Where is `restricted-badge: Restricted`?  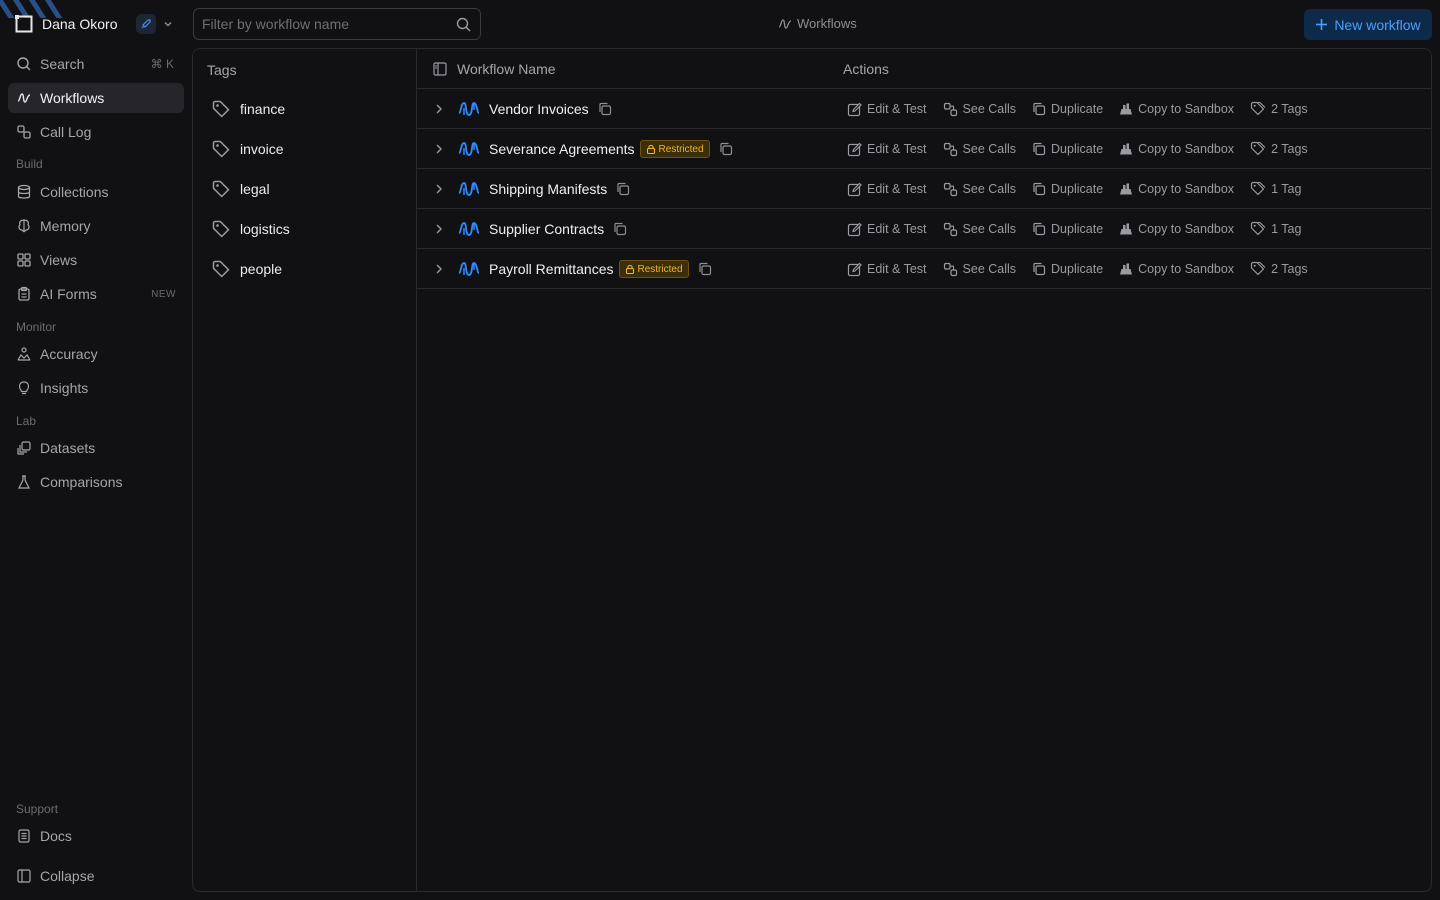 restricted-badge: Restricted is located at coordinates (653, 269).